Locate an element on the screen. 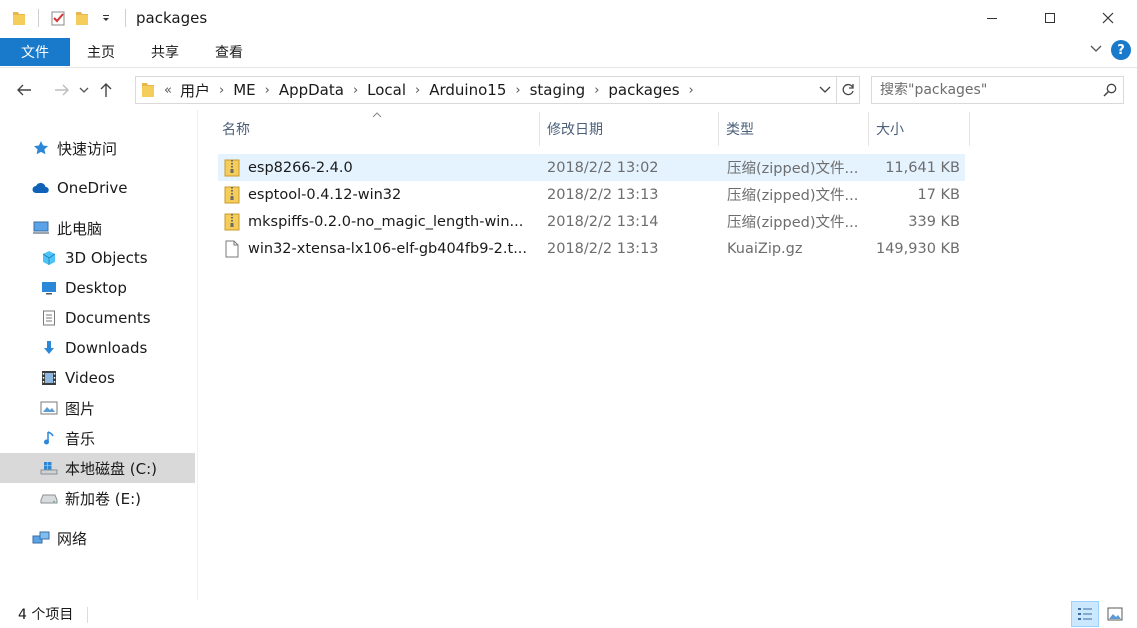  tab-home: 主页 is located at coordinates (101, 52).